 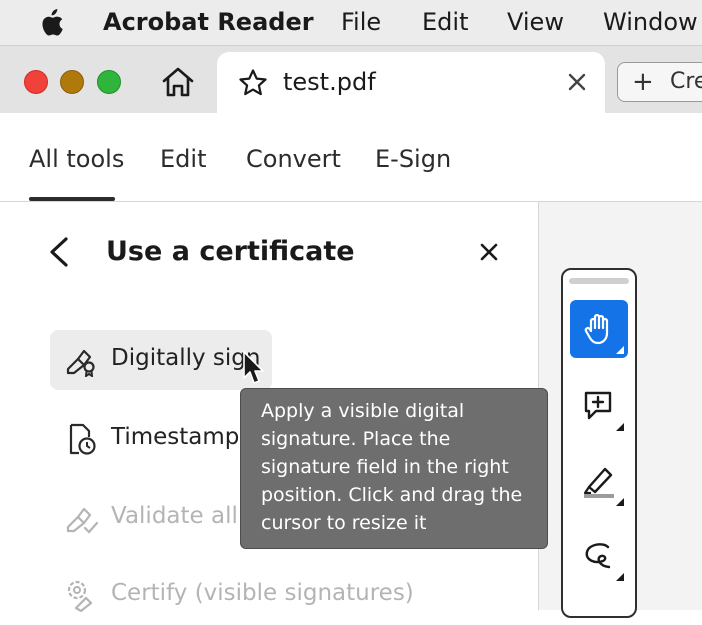 I want to click on menu-window: Window, so click(x=650, y=22).